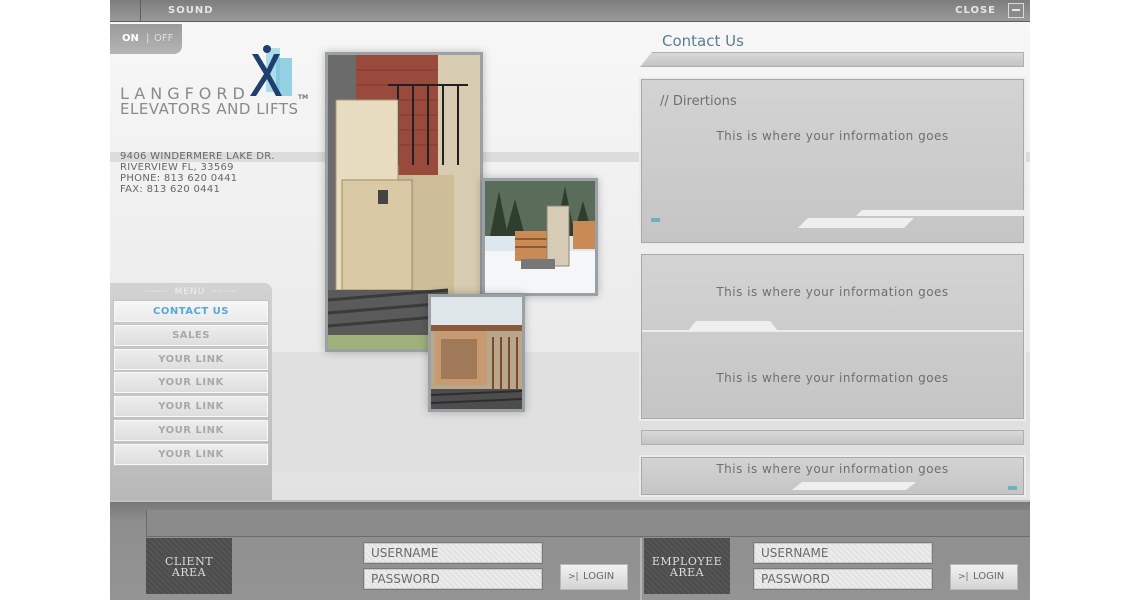 The image size is (1136, 600). I want to click on login-bar-strip, so click(588, 523).